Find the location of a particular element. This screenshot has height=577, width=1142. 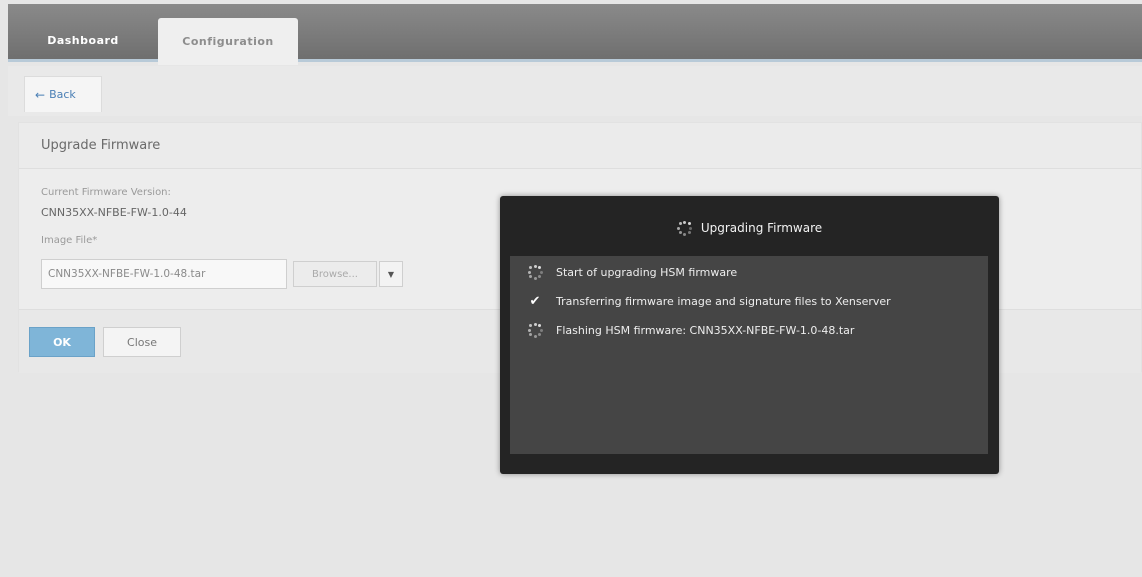

ok-button: OK is located at coordinates (62, 342).